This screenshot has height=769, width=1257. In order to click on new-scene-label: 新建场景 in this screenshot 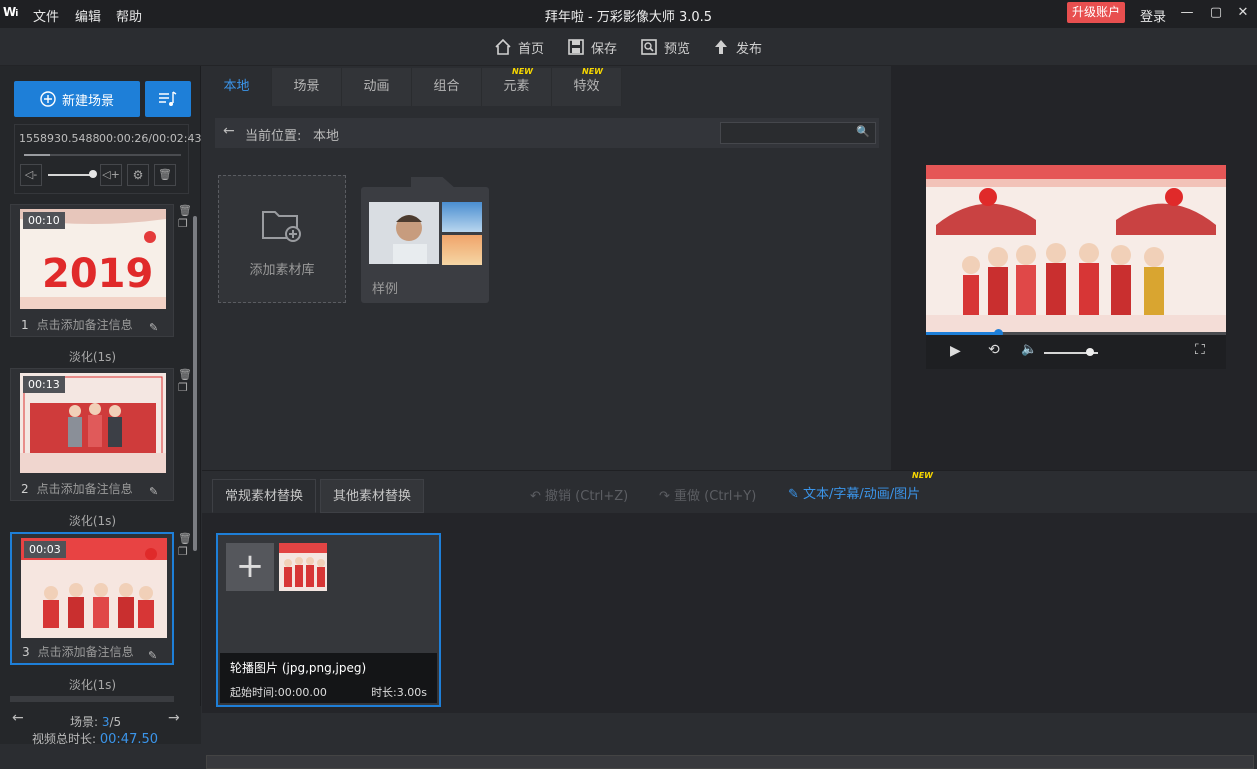, I will do `click(87, 101)`.